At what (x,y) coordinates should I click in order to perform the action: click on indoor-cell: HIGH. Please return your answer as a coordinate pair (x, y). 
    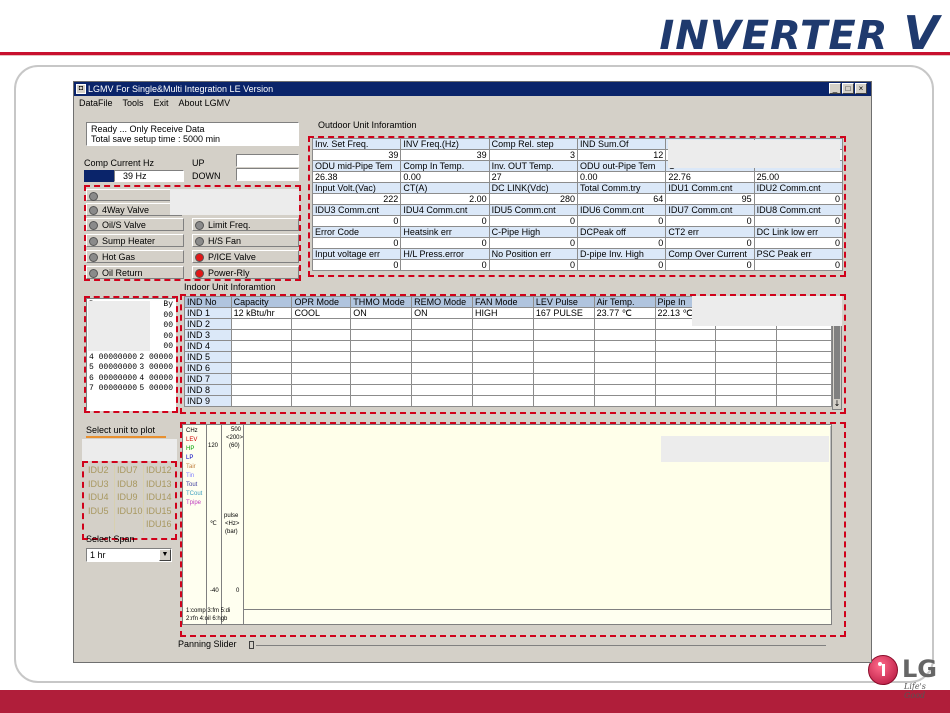
    Looking at the image, I should click on (502, 313).